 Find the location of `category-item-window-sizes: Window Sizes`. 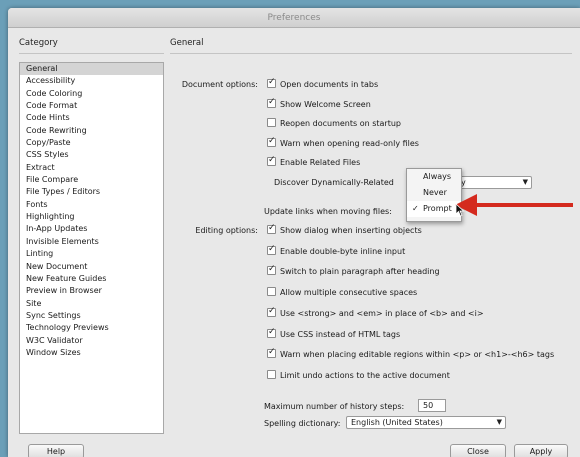

category-item-window-sizes: Window Sizes is located at coordinates (91, 353).